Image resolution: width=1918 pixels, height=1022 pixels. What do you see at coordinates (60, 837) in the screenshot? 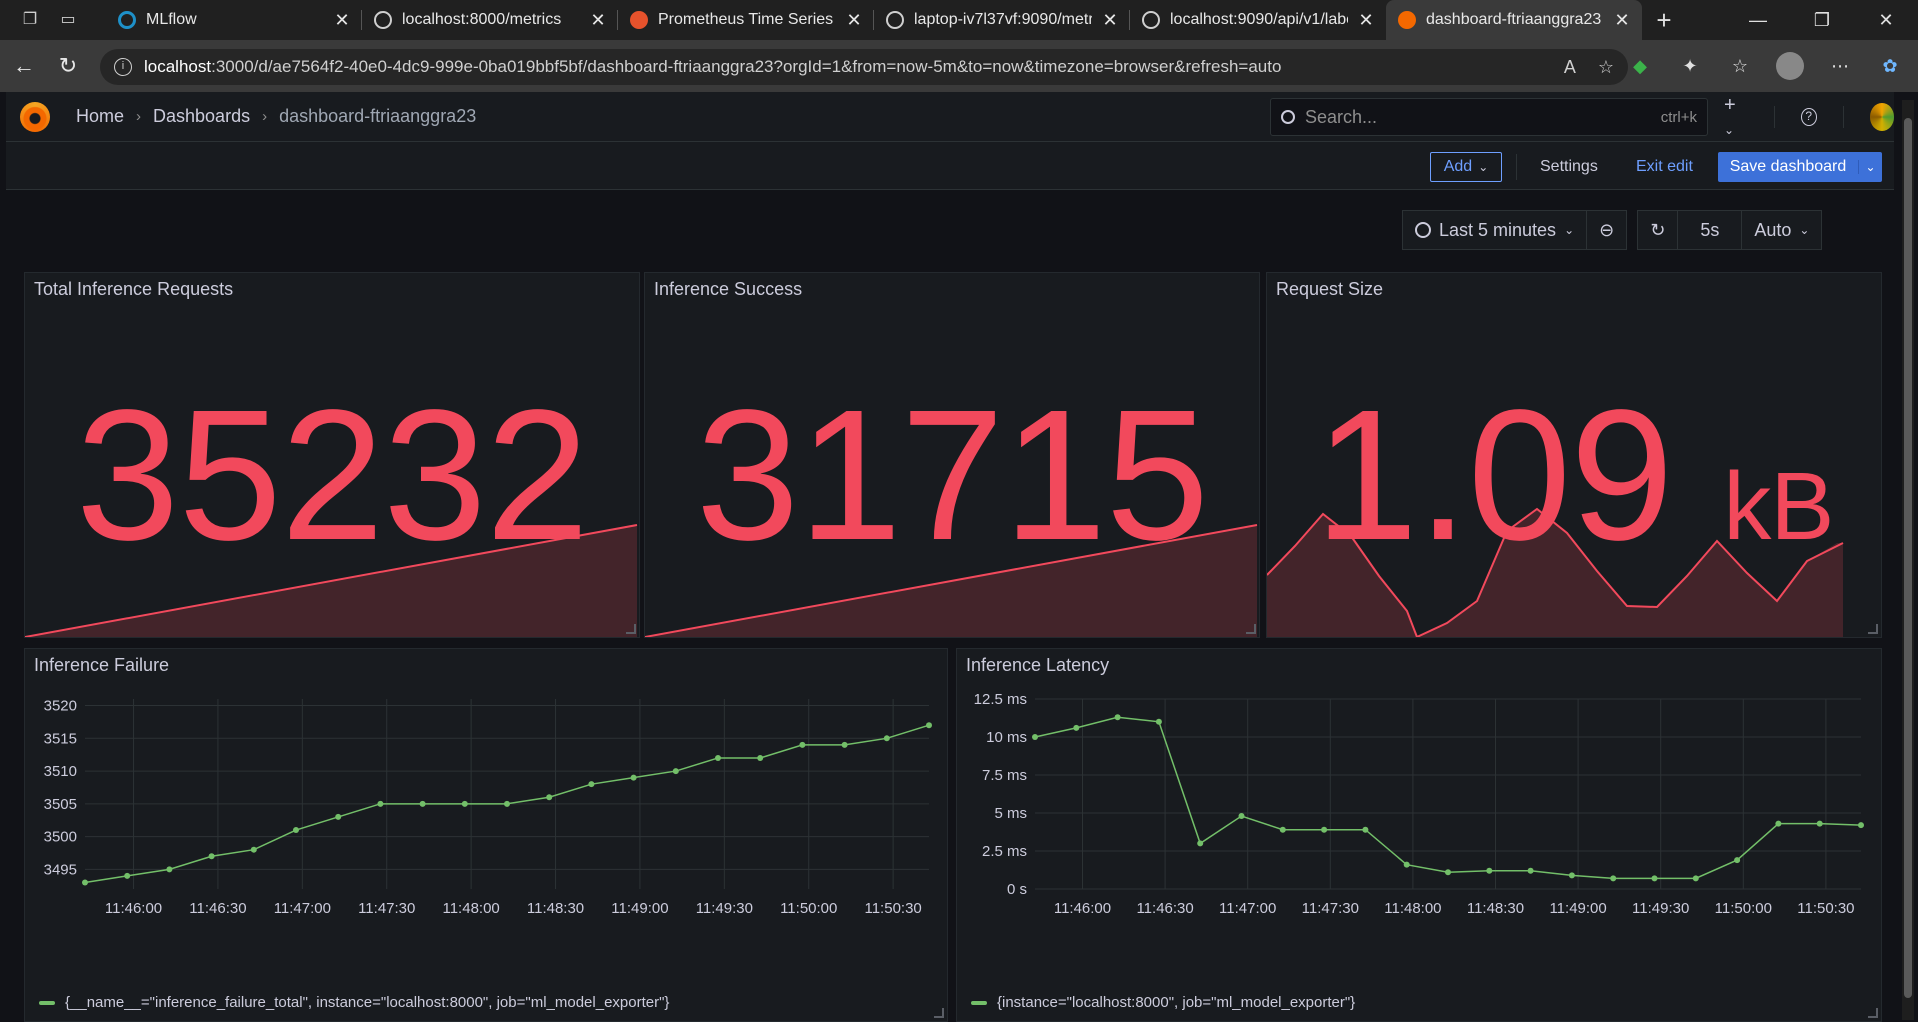
I see `y-tick-label: 3500` at bounding box center [60, 837].